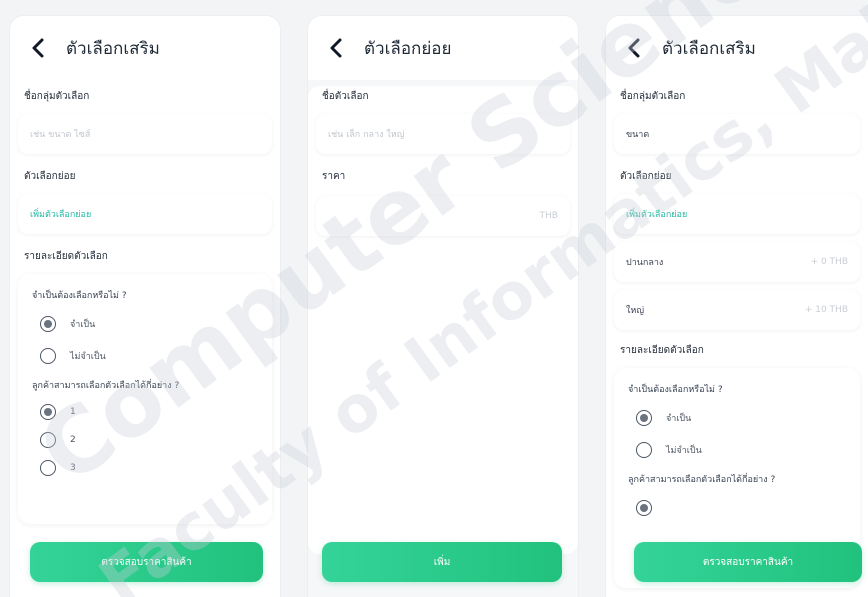  I want to click on radio-count-3: 3, so click(145, 468).